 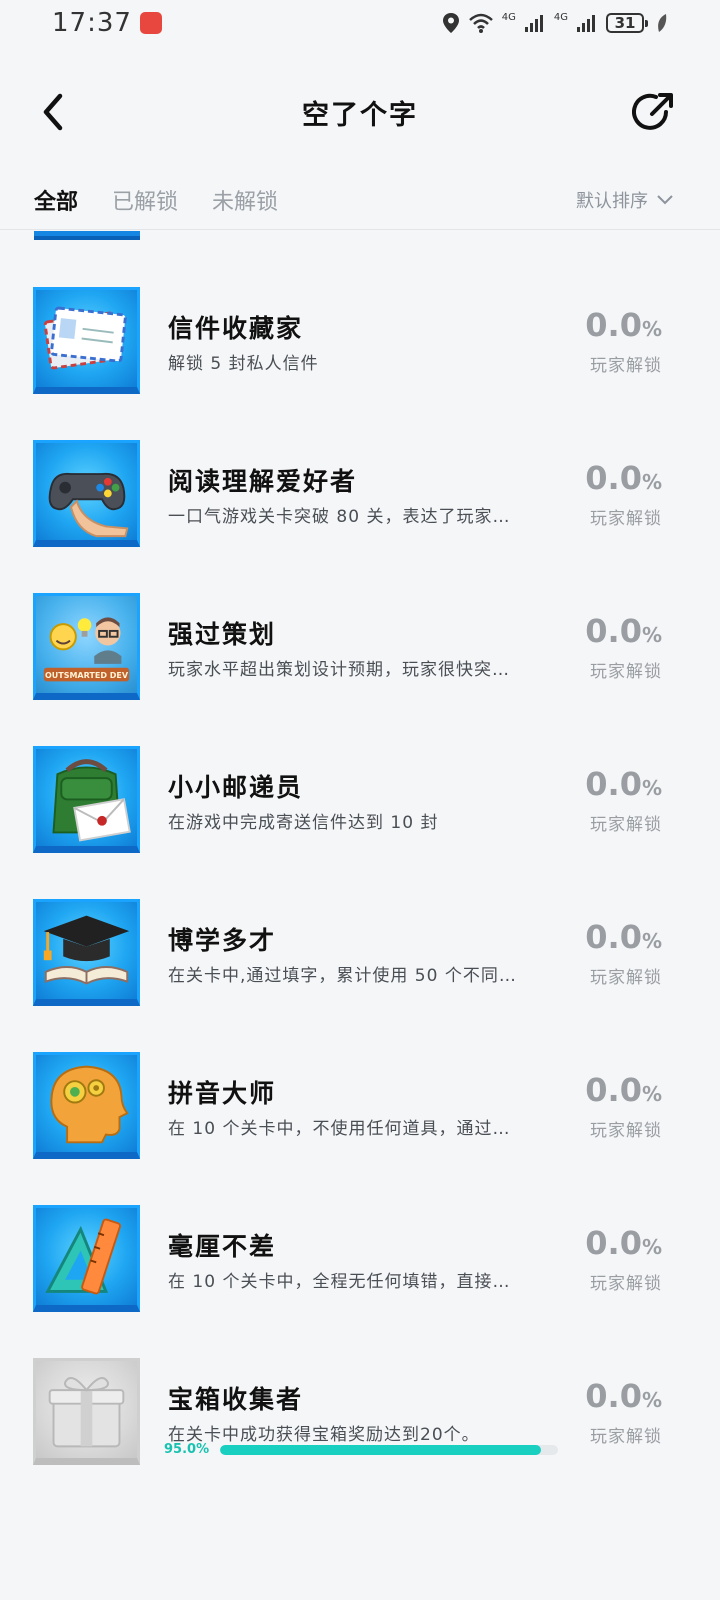 What do you see at coordinates (360, 953) in the screenshot?
I see `list-item: 博学多才 在关卡中,通过填字，累计使用 50 个不同… 0.0% 玩家解锁` at bounding box center [360, 953].